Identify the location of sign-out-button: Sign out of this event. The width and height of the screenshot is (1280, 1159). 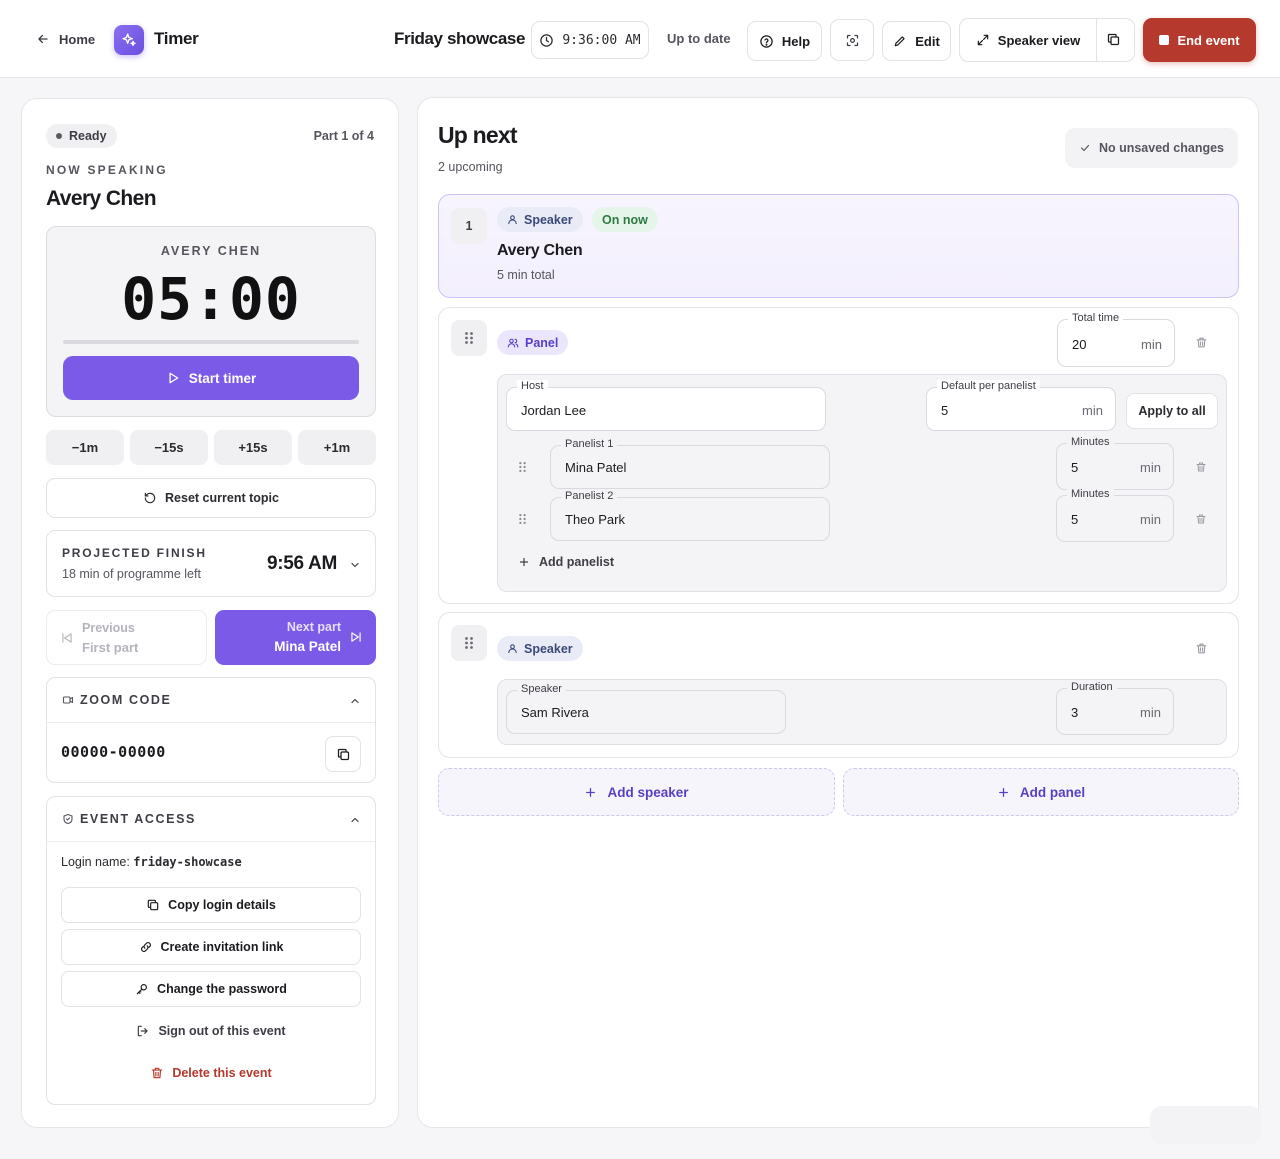
(211, 1031).